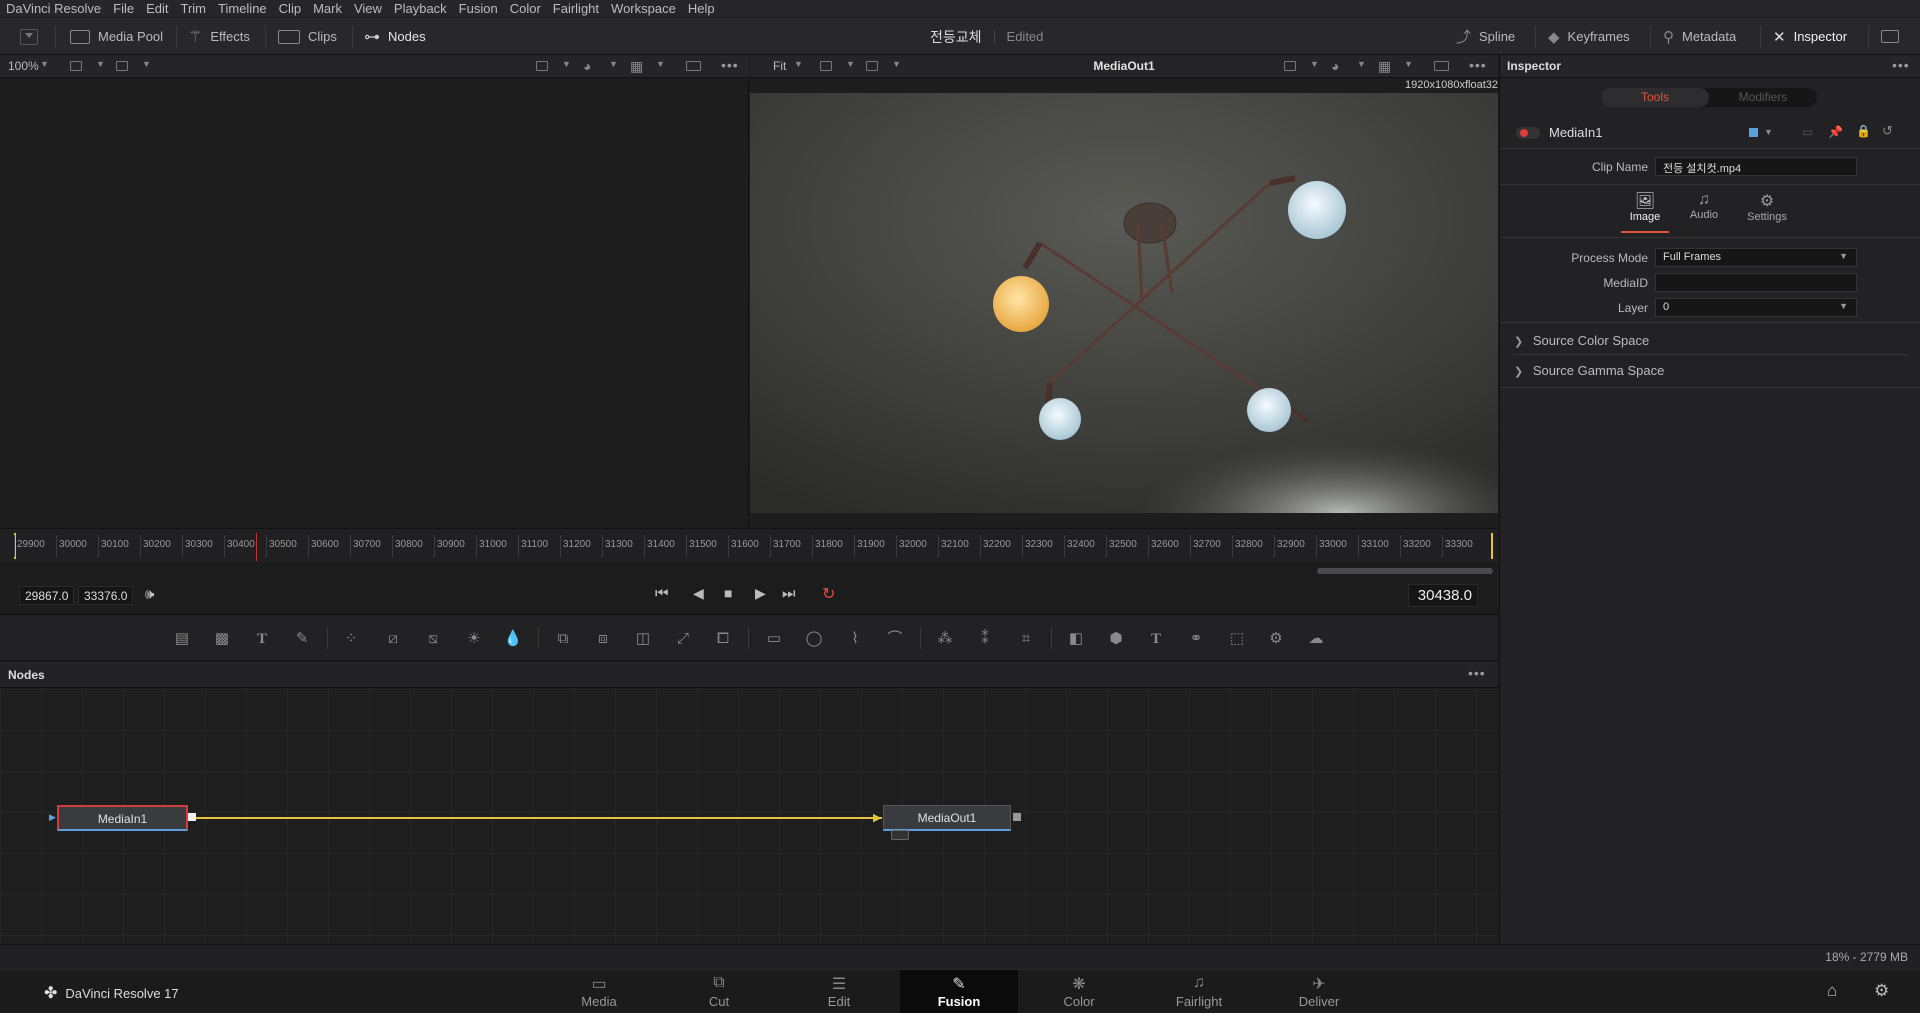 The height and width of the screenshot is (1013, 1920). Describe the element at coordinates (368, 8) in the screenshot. I see `menu-view: View` at that location.